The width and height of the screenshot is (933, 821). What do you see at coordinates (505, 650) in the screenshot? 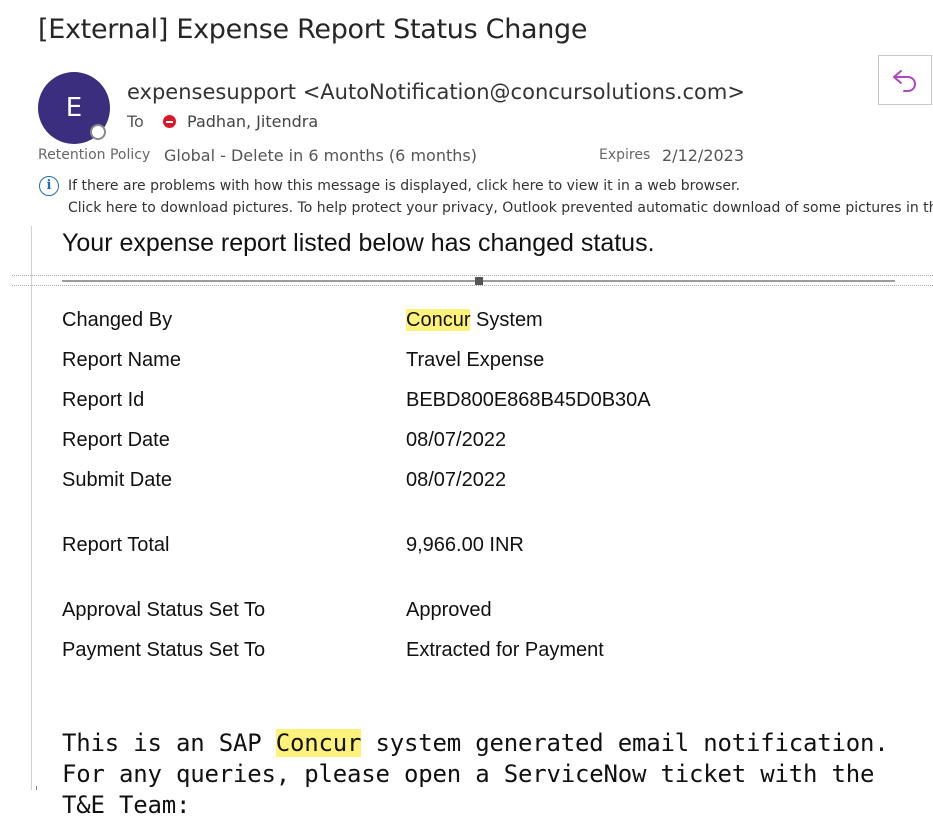
I see `row-value-payment-status: Extracted for Payment` at bounding box center [505, 650].